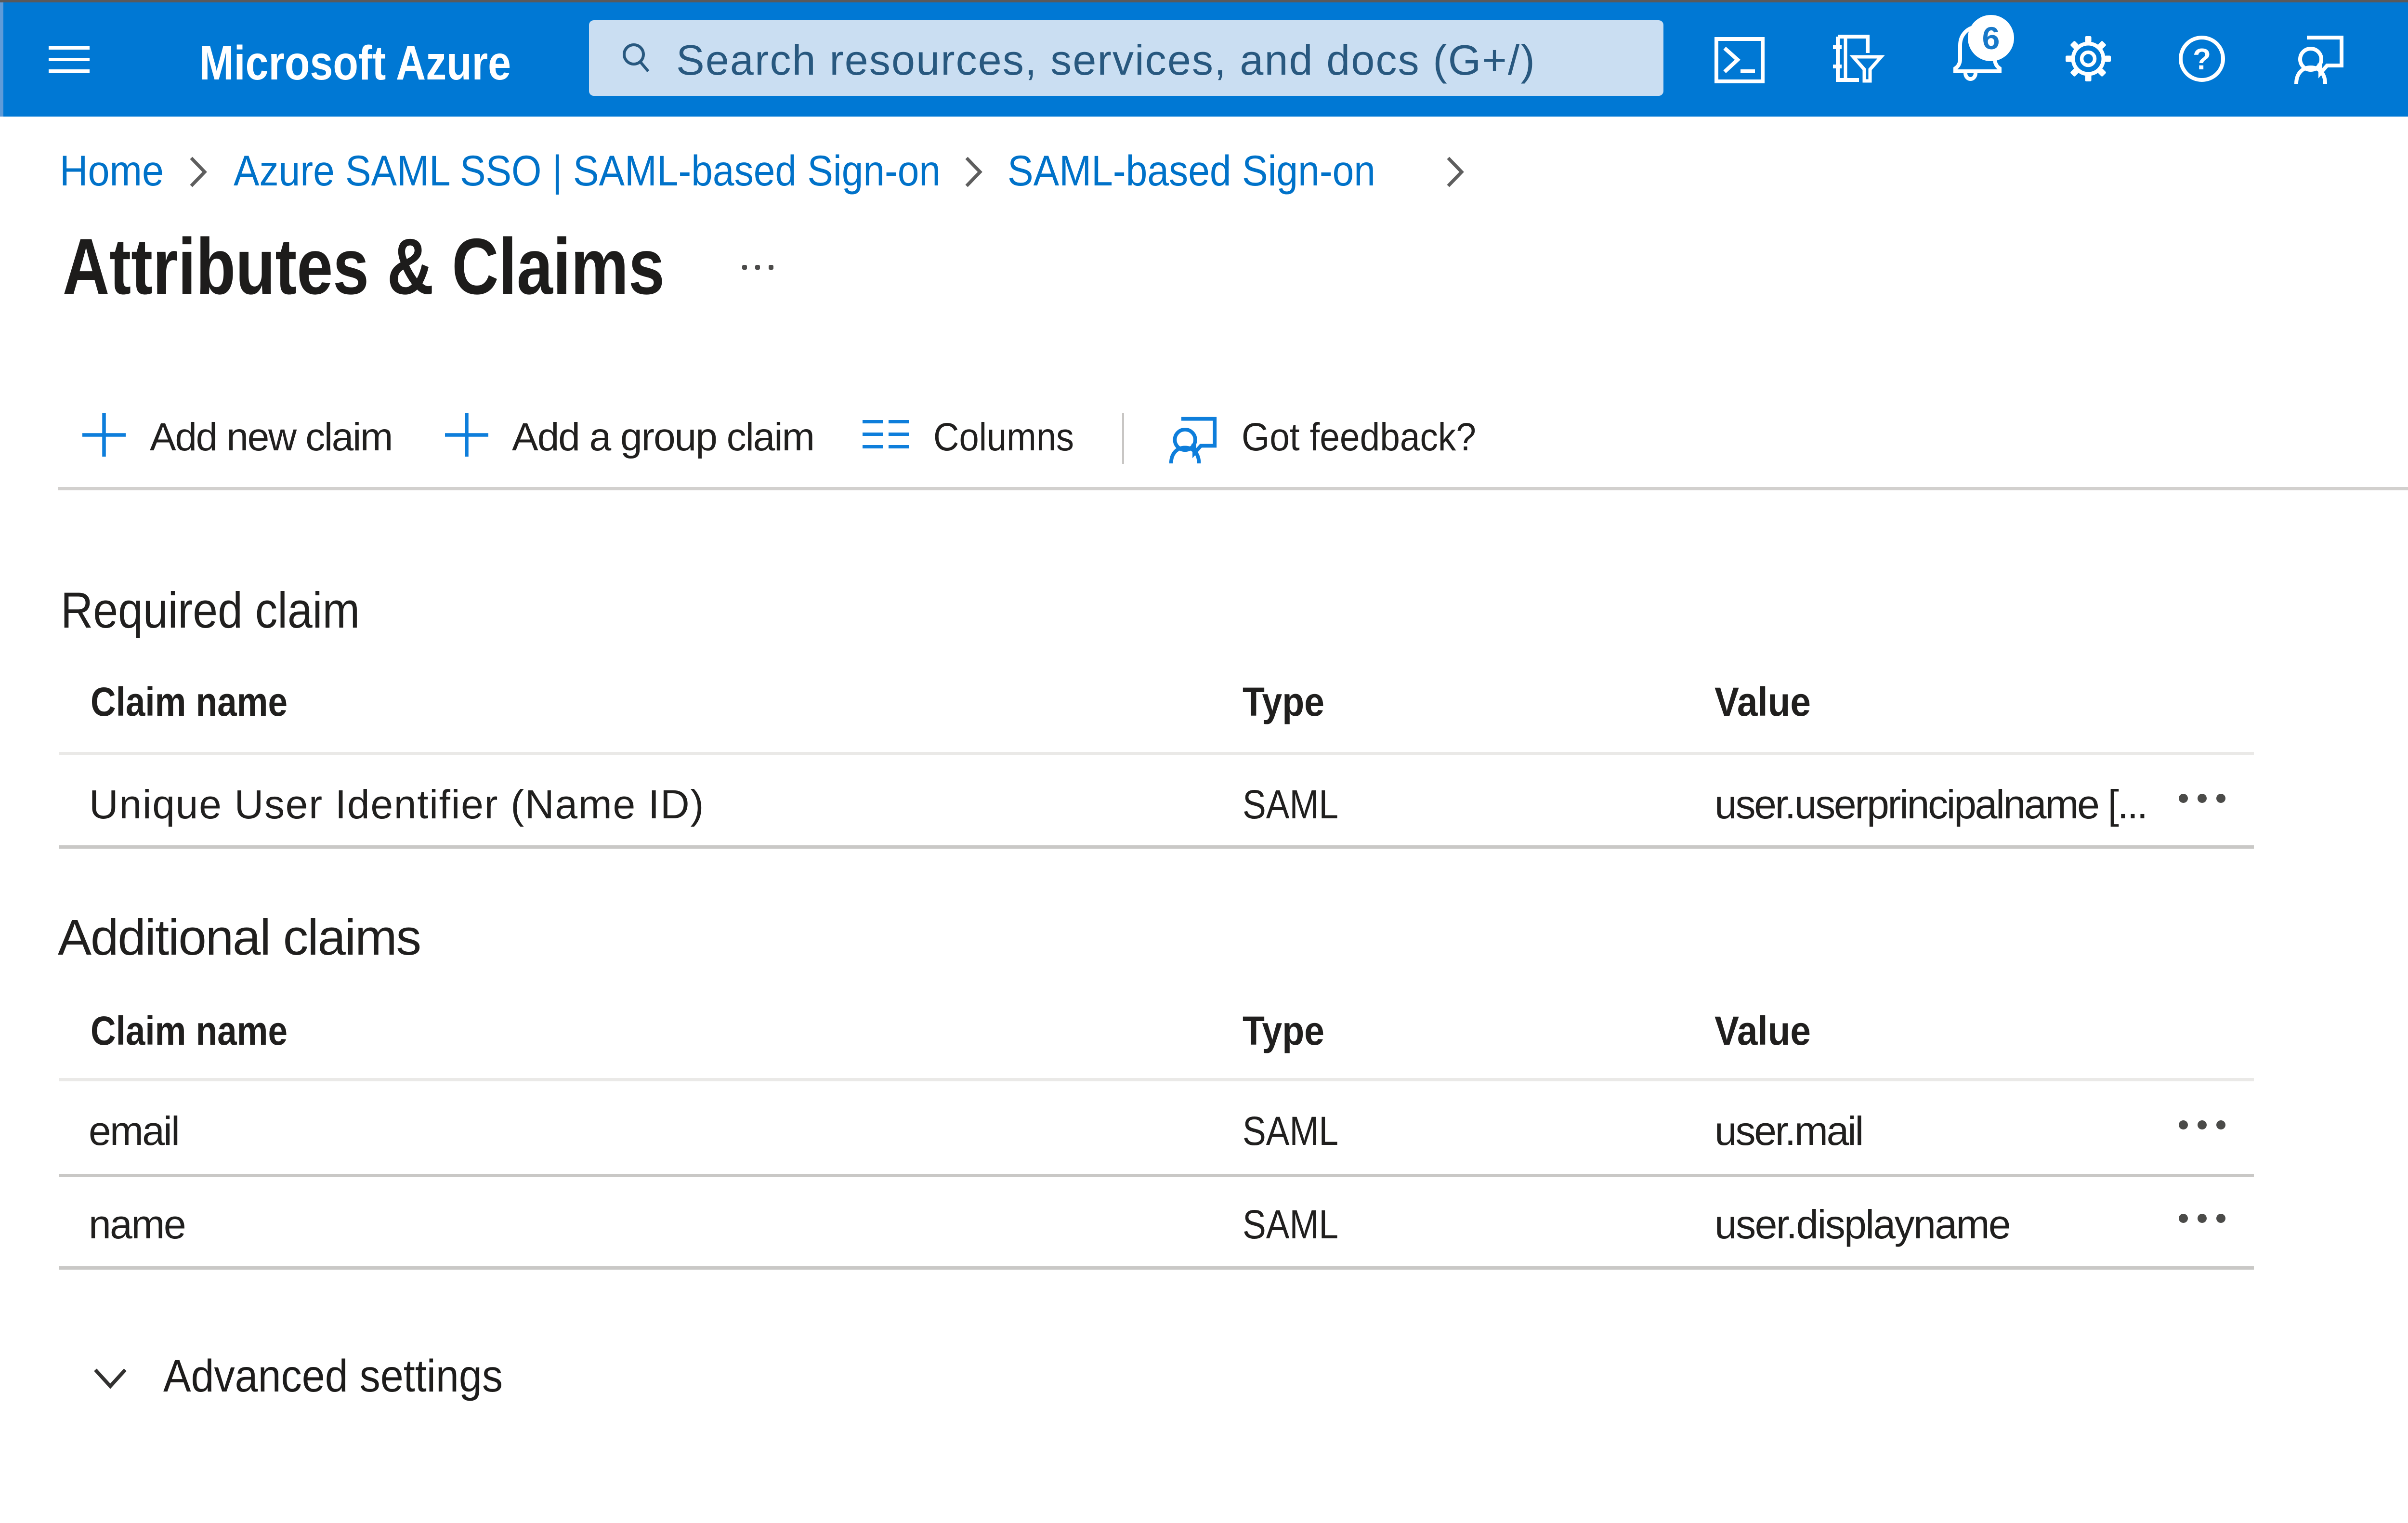 Image resolution: width=2408 pixels, height=1523 pixels. I want to click on svg-text: 6, so click(1991, 38).